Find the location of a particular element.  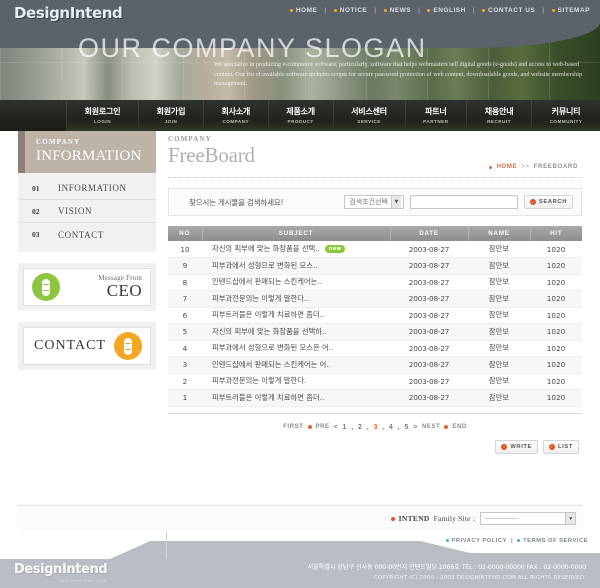

nav-item-login: 회원로그인 LOGIN is located at coordinates (102, 115).